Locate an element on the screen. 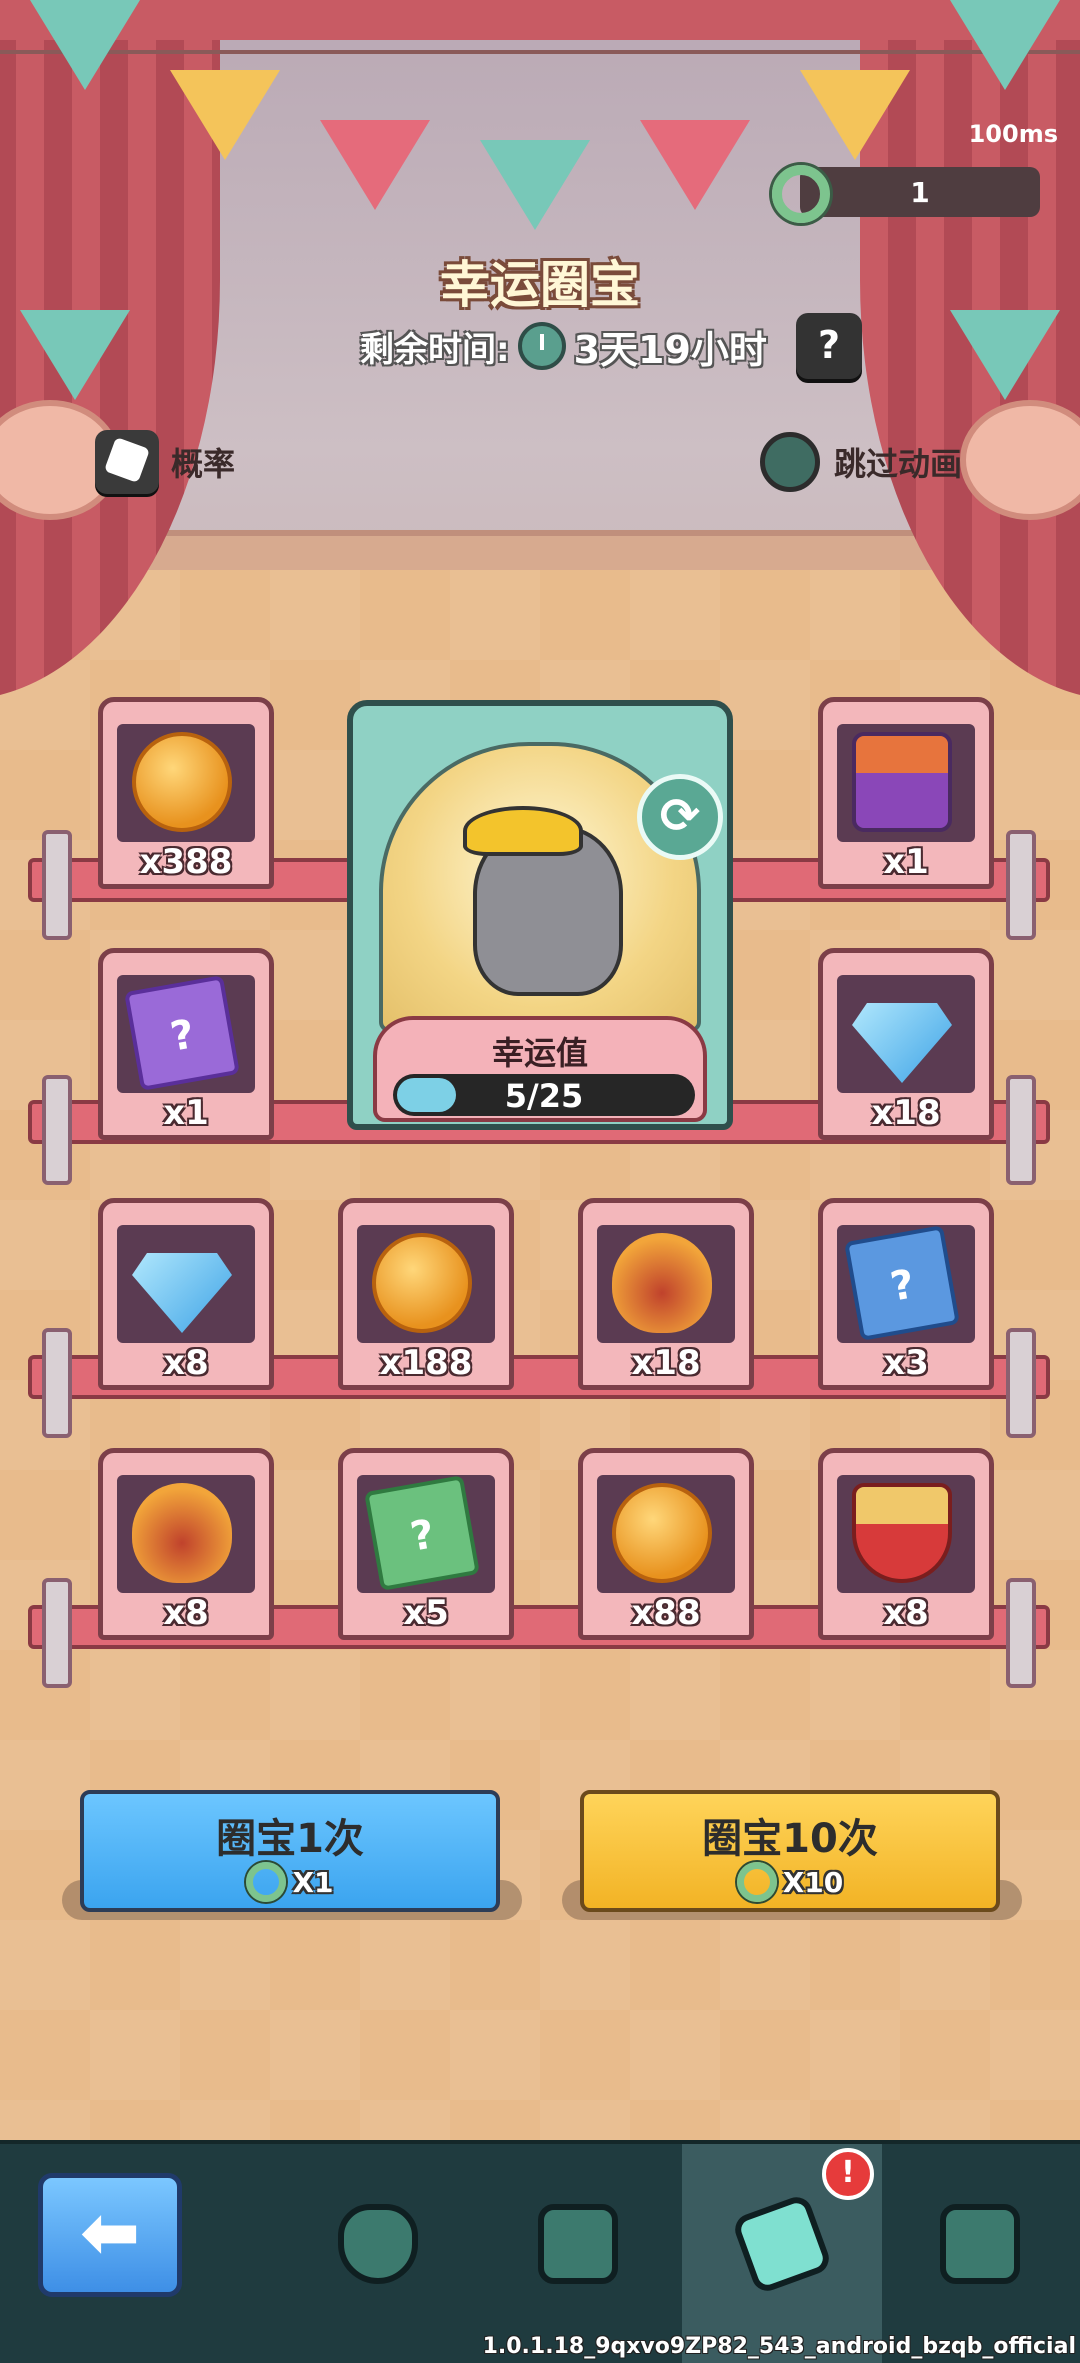 This screenshot has width=1080, height=2363. probability-button: 概率 is located at coordinates (165, 462).